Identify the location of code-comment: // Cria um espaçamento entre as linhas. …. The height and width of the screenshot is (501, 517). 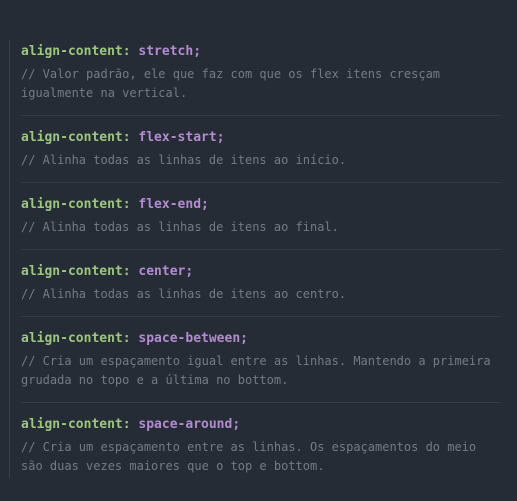
(249, 456).